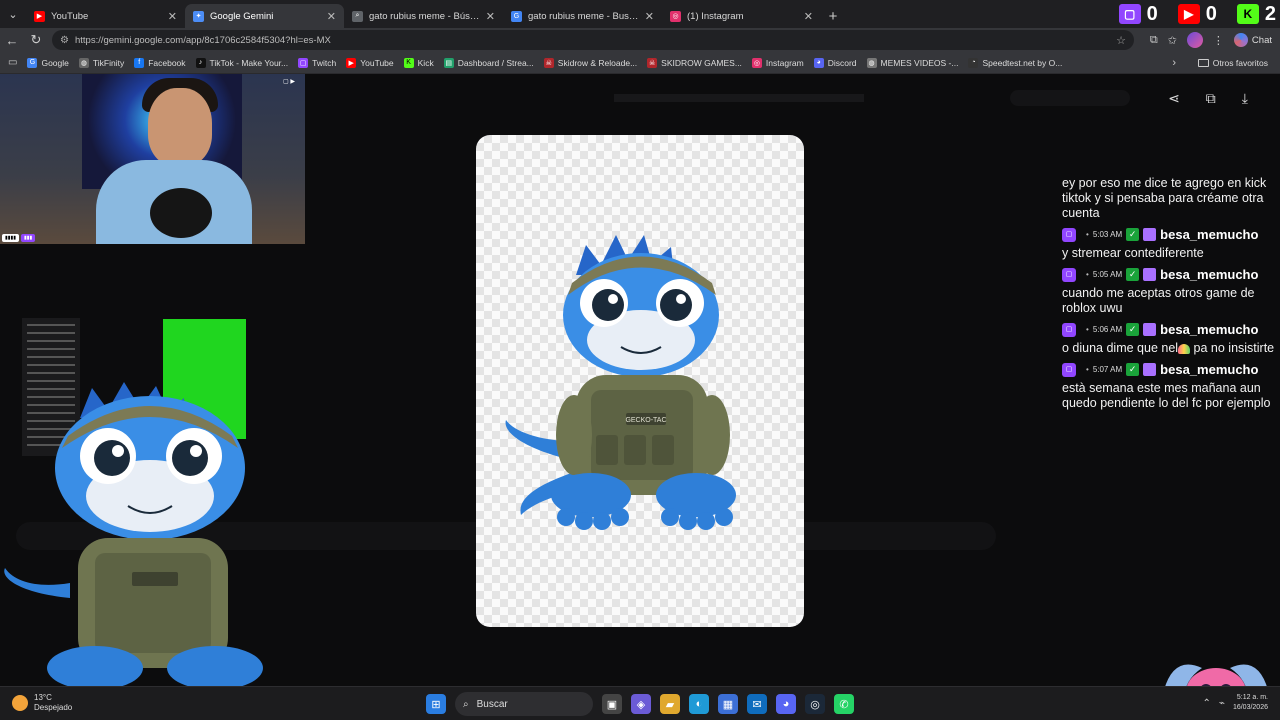 The image size is (1280, 720). What do you see at coordinates (1250, 703) in the screenshot?
I see `clock: 5:12 a. m. 16/03/2026` at bounding box center [1250, 703].